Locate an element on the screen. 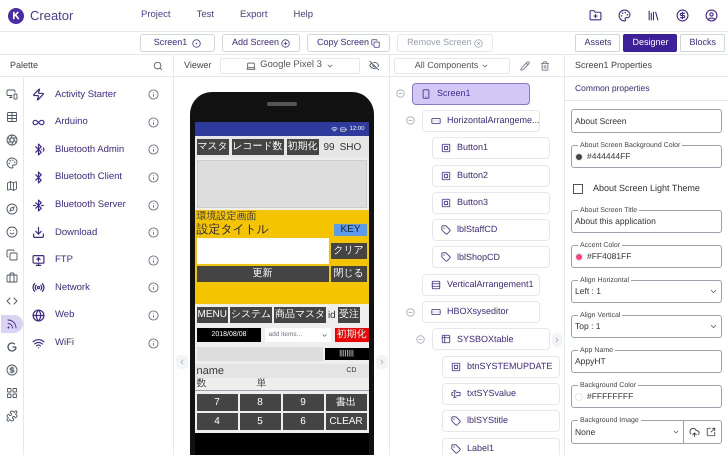 This screenshot has height=455, width=728. component-node: VerticalArrangement1 is located at coordinates (481, 285).